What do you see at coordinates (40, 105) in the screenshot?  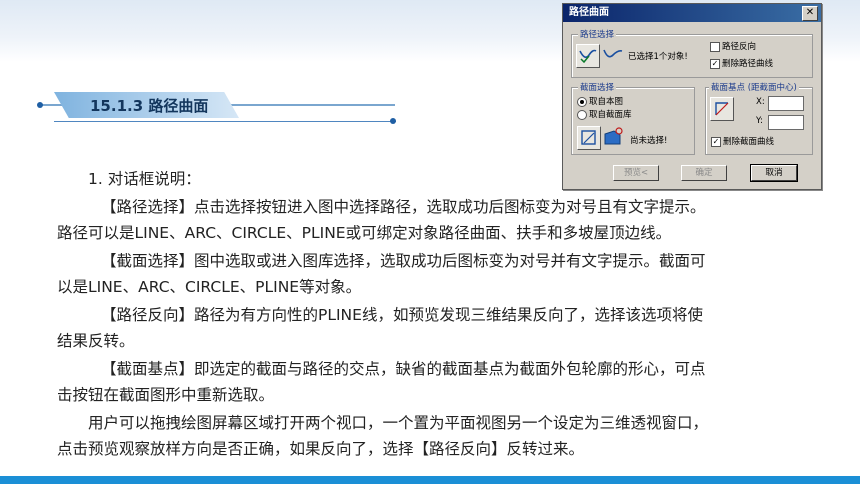 I see `heading-rule-dot-left` at bounding box center [40, 105].